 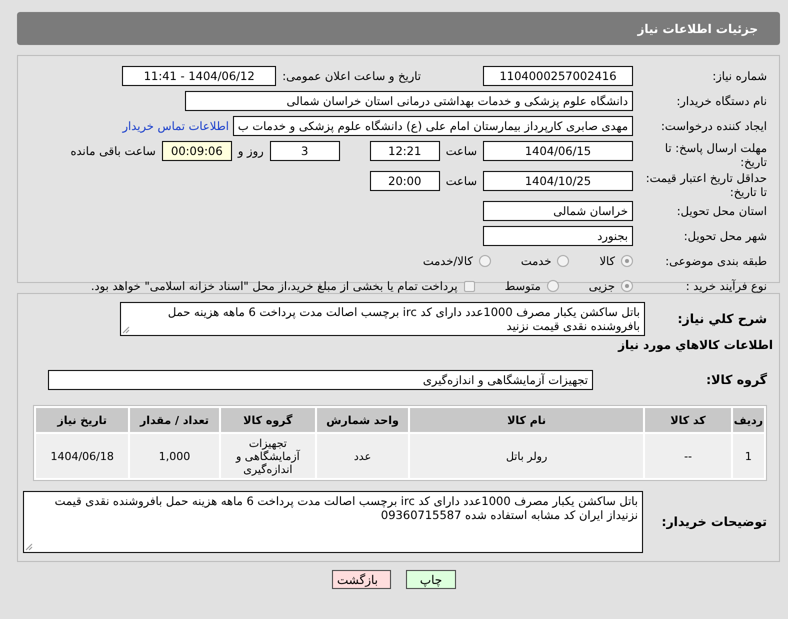 I want to click on table-cell: 1,000, so click(x=174, y=456).